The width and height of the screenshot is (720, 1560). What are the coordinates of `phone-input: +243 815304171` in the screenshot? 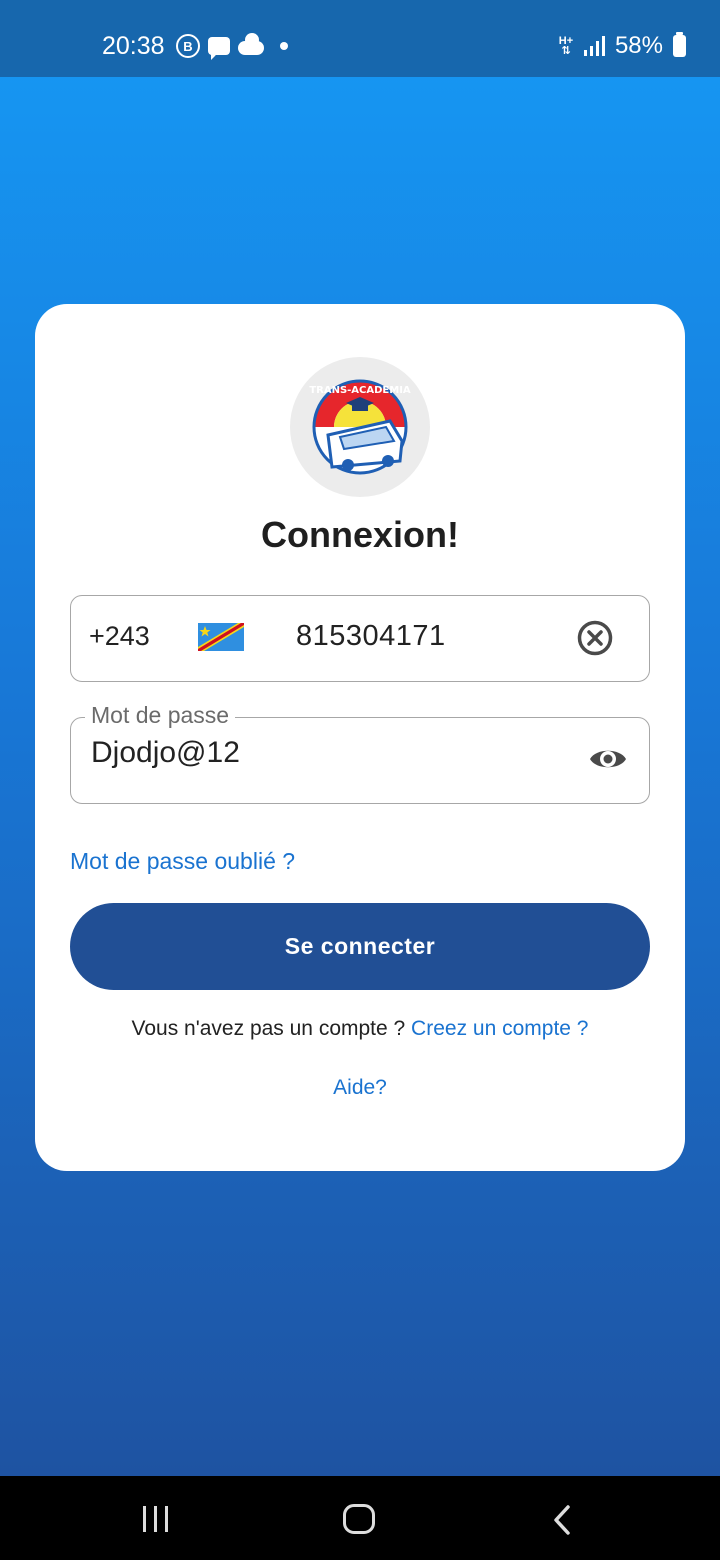 It's located at (360, 638).